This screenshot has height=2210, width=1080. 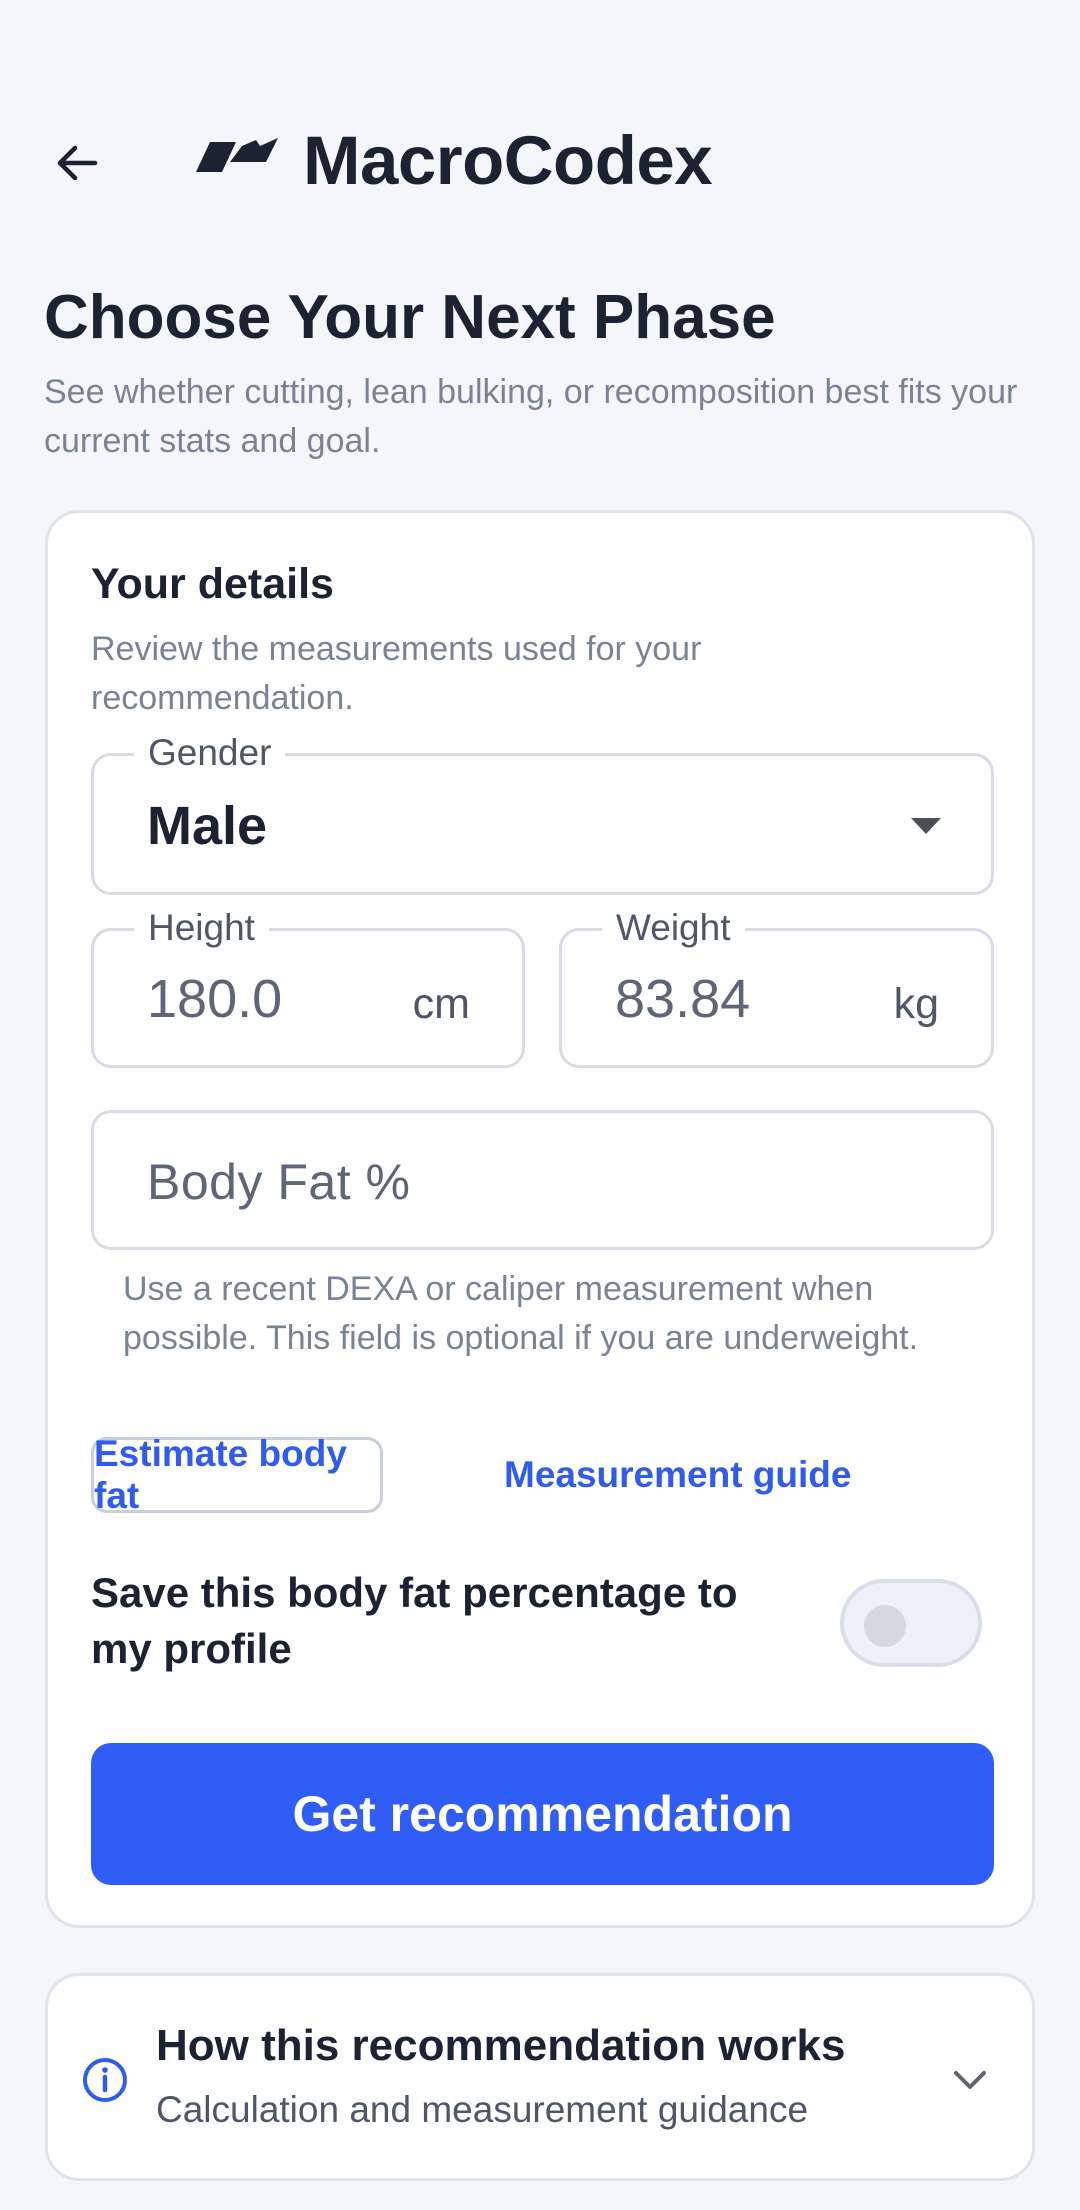 I want to click on weight-unit: kg, so click(x=916, y=1004).